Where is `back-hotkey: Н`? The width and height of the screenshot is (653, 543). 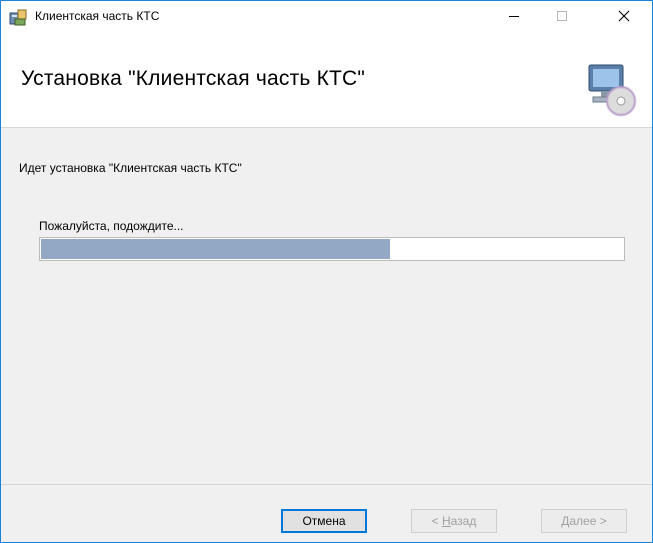
back-hotkey: Н is located at coordinates (446, 521).